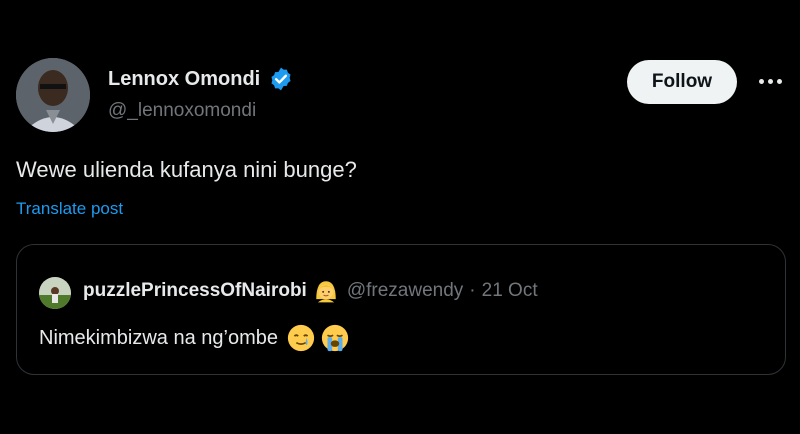 This screenshot has width=800, height=434. What do you see at coordinates (510, 291) in the screenshot?
I see `quoted-post-date: 21 Oct` at bounding box center [510, 291].